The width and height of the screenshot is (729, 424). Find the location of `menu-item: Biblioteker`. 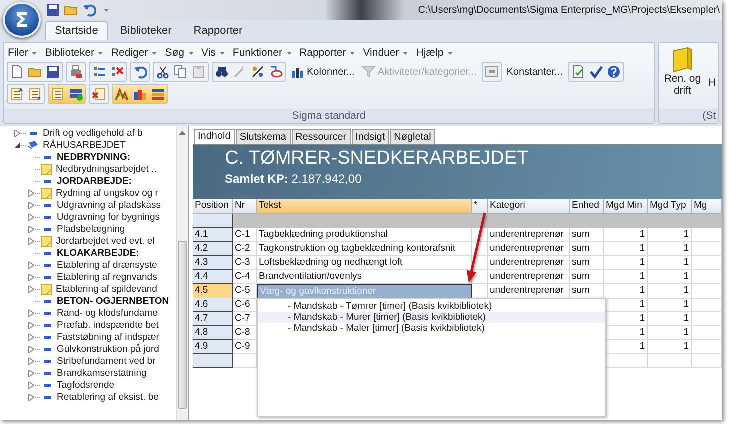

menu-item: Biblioteker is located at coordinates (74, 53).